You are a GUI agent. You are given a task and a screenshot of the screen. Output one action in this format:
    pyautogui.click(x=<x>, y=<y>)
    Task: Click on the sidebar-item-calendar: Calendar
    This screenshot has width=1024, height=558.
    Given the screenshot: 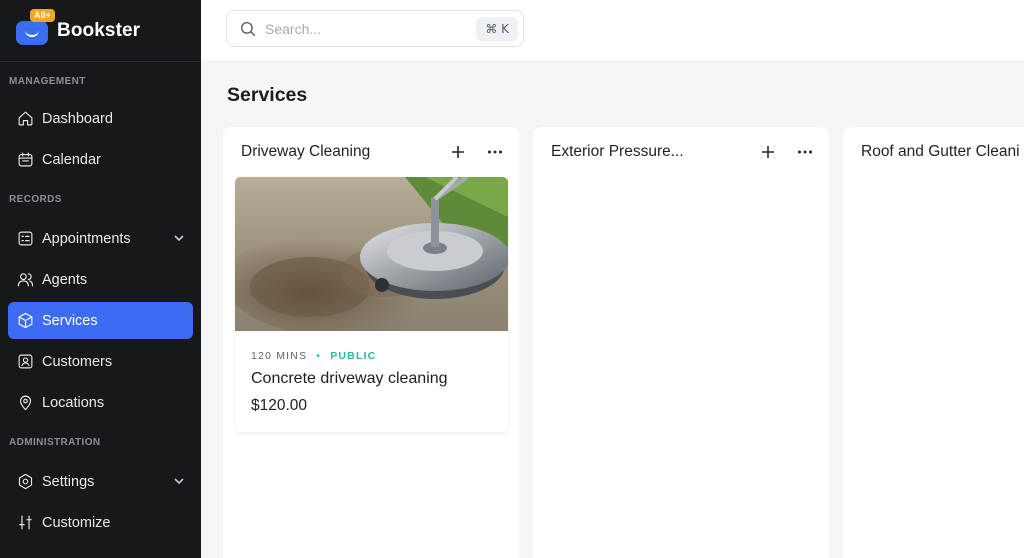 What is the action you would take?
    pyautogui.click(x=100, y=159)
    